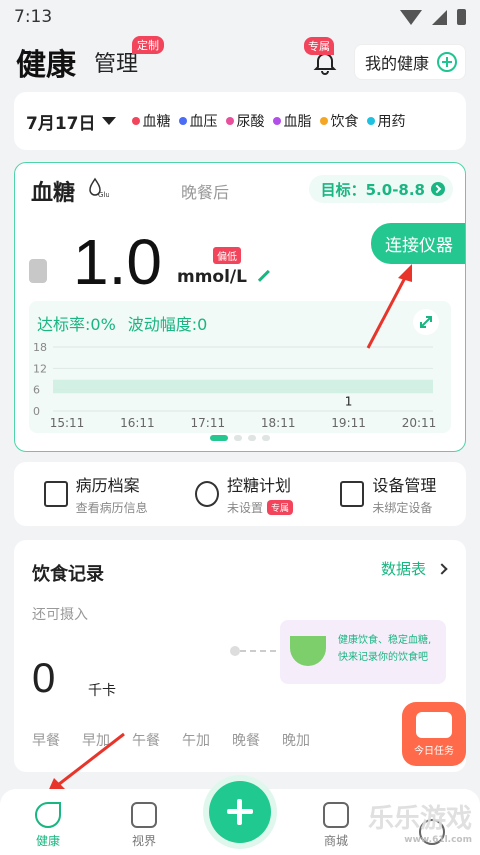  What do you see at coordinates (385, 640) in the screenshot?
I see `tip-line-1: 健康饮食、稳定血糖,` at bounding box center [385, 640].